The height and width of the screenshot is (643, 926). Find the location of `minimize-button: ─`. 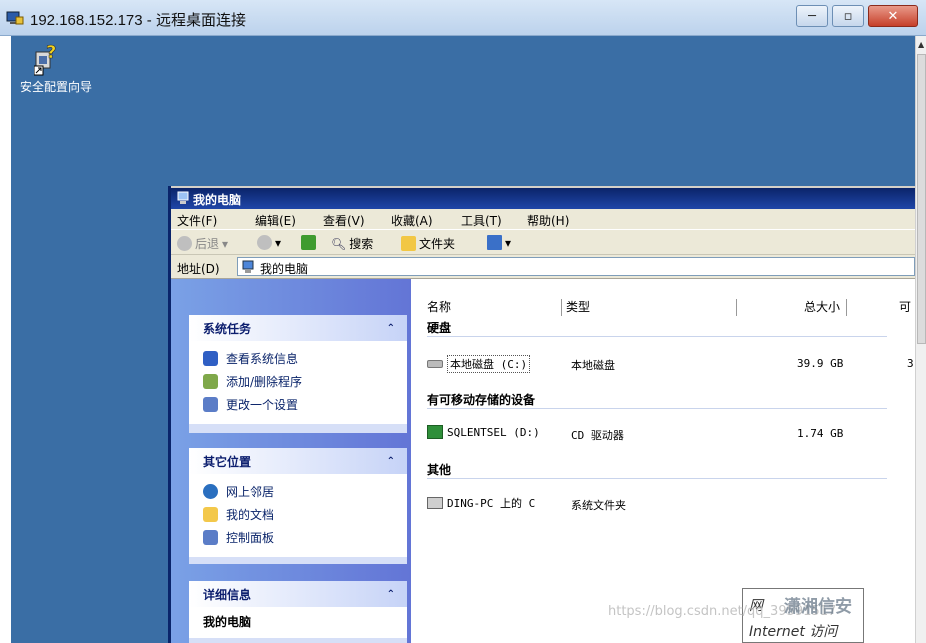

minimize-button: ─ is located at coordinates (812, 16).